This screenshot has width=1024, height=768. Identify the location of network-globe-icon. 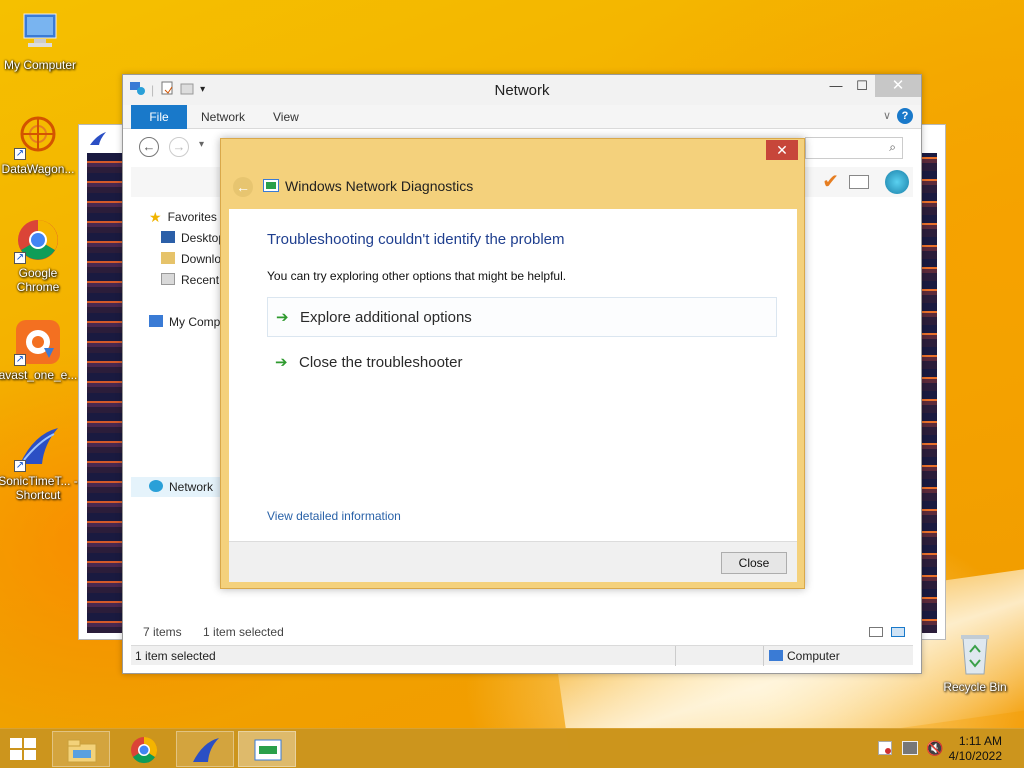
(897, 182).